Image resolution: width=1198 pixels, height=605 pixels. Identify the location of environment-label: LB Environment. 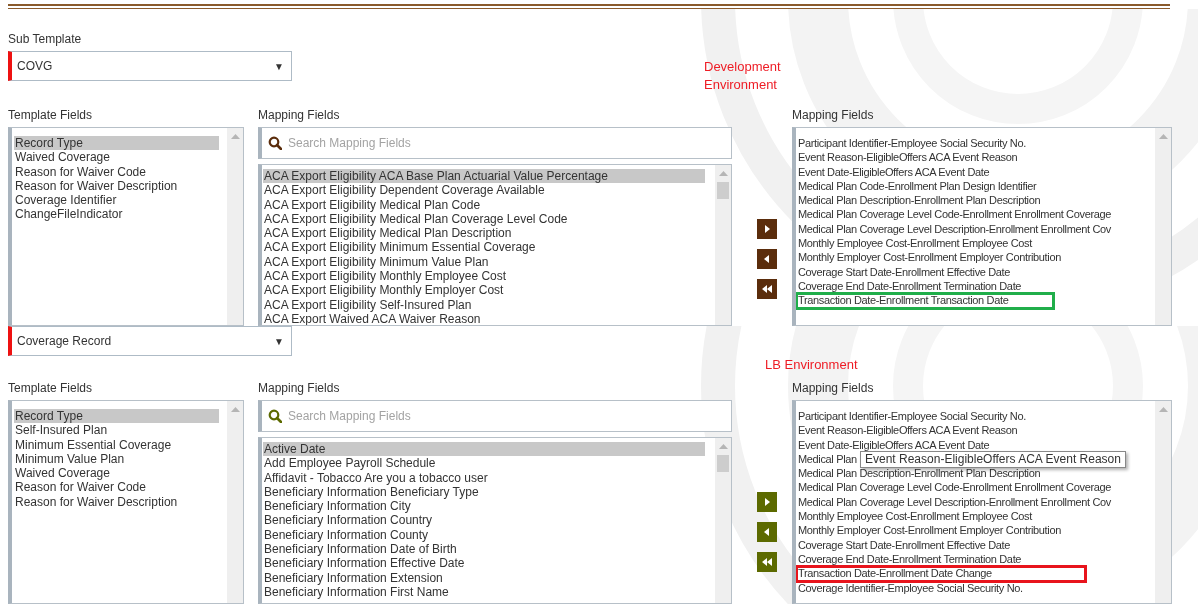
(811, 365).